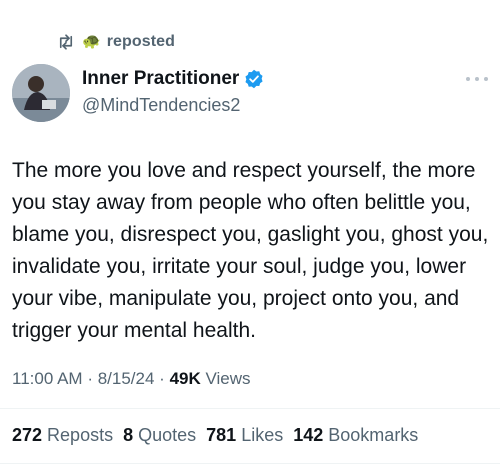 This screenshot has width=500, height=473. What do you see at coordinates (126, 378) in the screenshot?
I see `post-date: 8/15/24` at bounding box center [126, 378].